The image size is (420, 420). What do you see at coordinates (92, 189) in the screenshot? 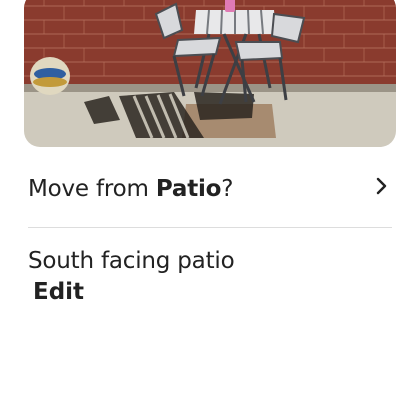
I see `move-prefix-text: Move from` at bounding box center [92, 189].